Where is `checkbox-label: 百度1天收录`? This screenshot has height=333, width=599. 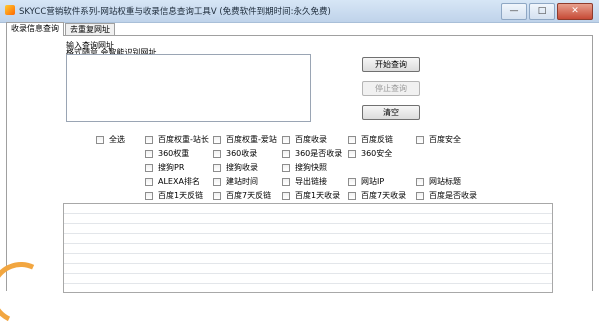 checkbox-label: 百度1天收录 is located at coordinates (318, 195).